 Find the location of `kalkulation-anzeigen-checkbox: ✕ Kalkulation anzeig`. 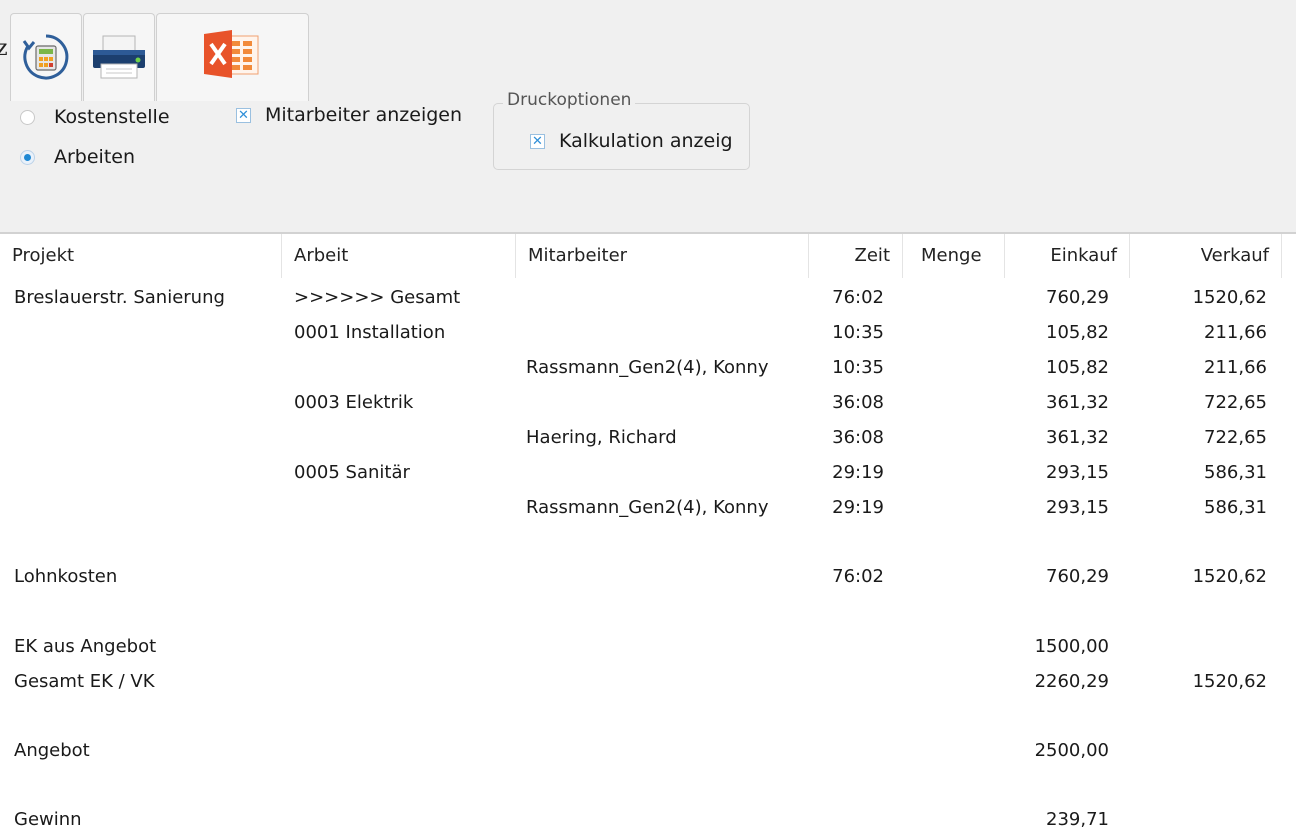

kalkulation-anzeigen-checkbox: ✕ Kalkulation anzeig is located at coordinates (631, 141).